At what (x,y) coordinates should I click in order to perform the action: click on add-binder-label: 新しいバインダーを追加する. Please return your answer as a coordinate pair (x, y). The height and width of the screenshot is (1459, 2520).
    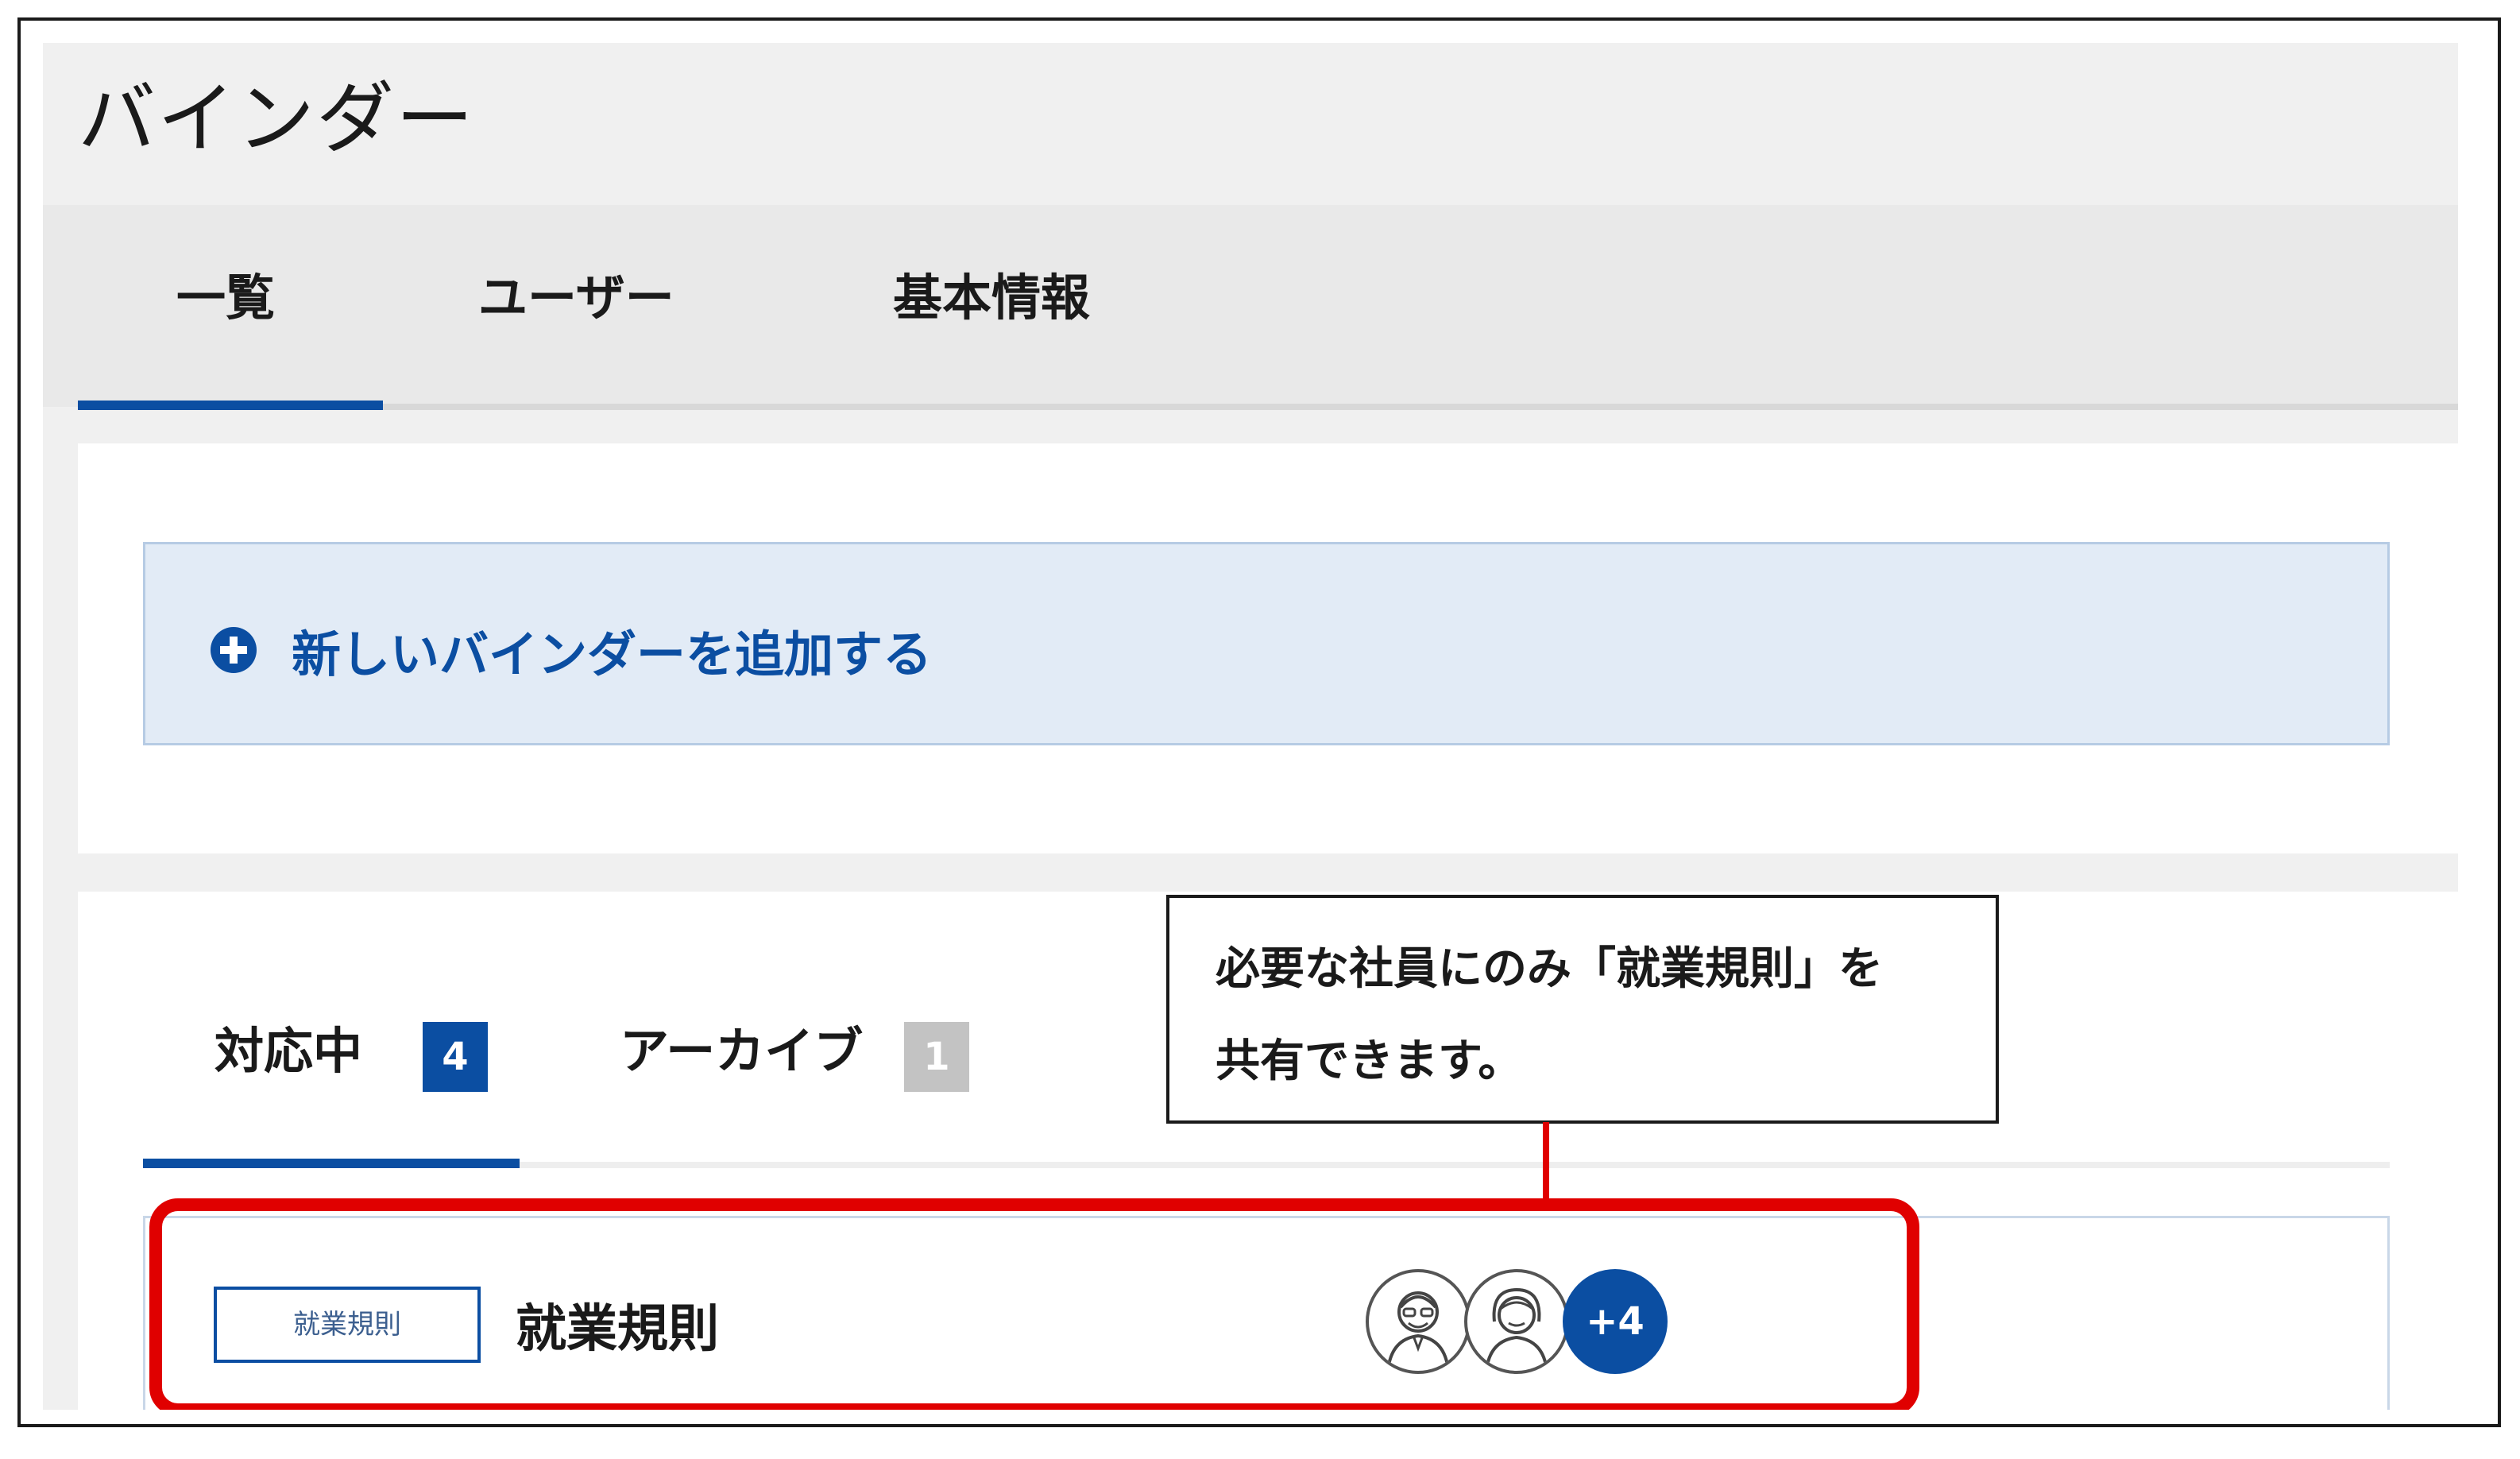
    Looking at the image, I should click on (612, 654).